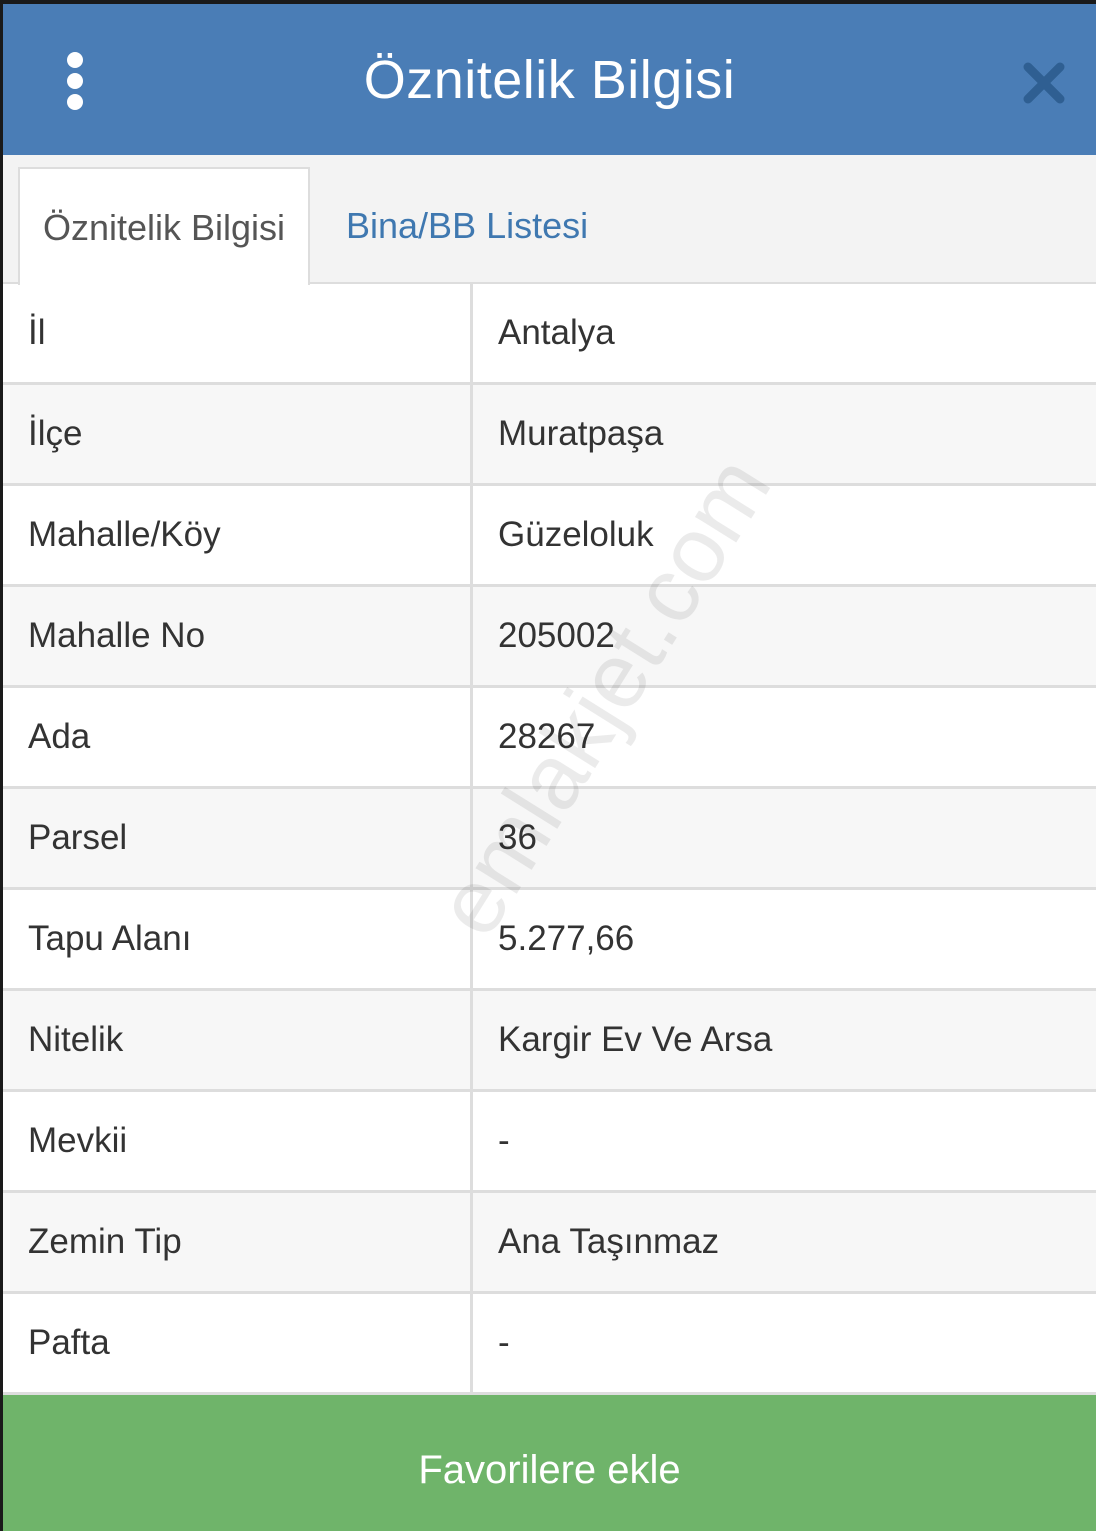  Describe the element at coordinates (547, 736) in the screenshot. I see `row-value: 28267` at that location.